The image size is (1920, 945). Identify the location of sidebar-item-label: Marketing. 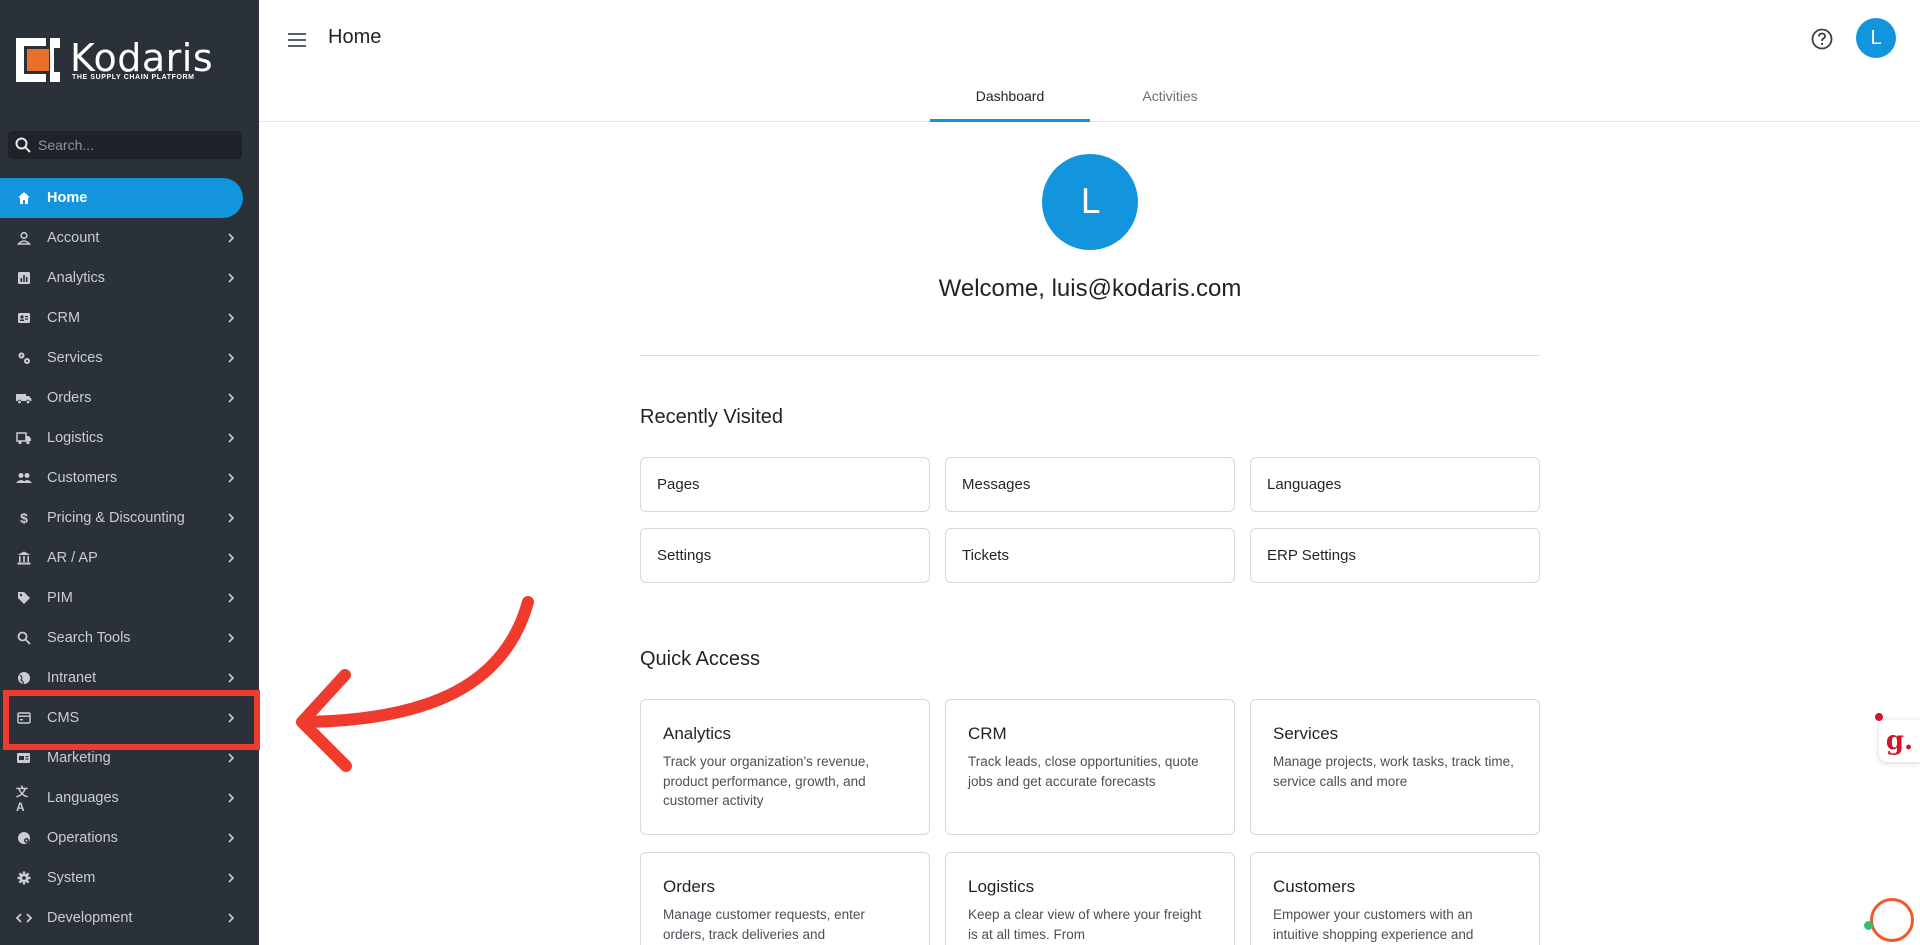
(79, 758).